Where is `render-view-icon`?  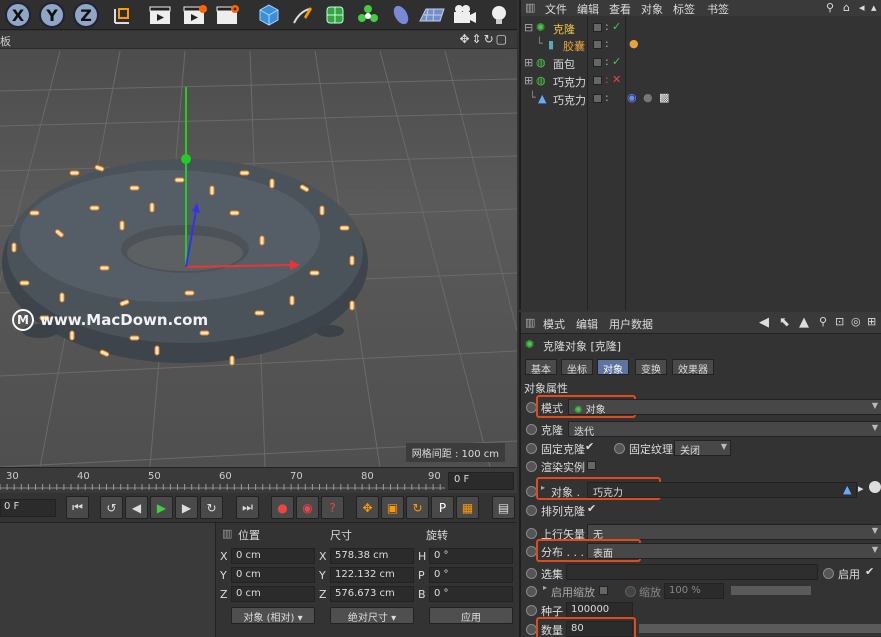 render-view-icon is located at coordinates (161, 15).